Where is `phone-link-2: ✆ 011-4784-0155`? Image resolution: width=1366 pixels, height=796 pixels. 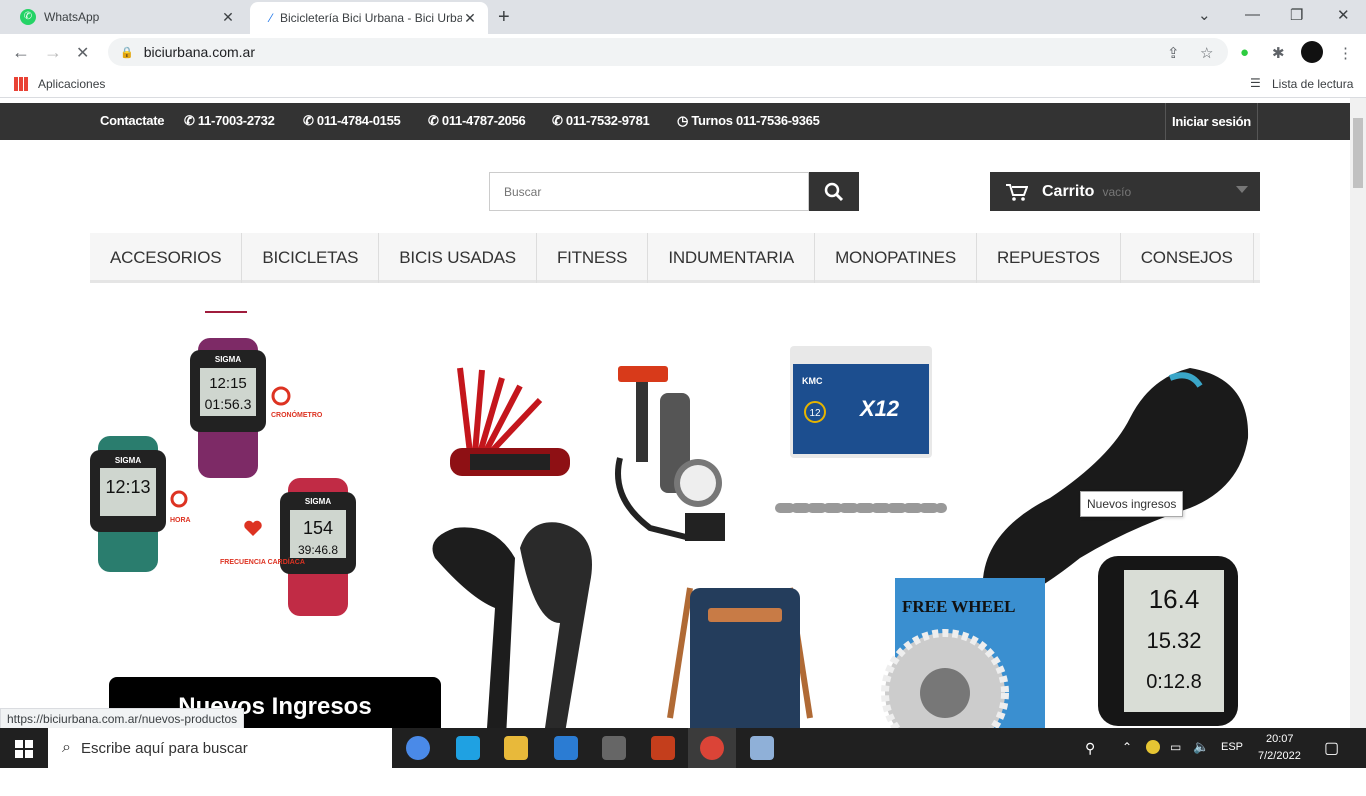
phone-link-2: ✆ 011-4784-0155 is located at coordinates (352, 121).